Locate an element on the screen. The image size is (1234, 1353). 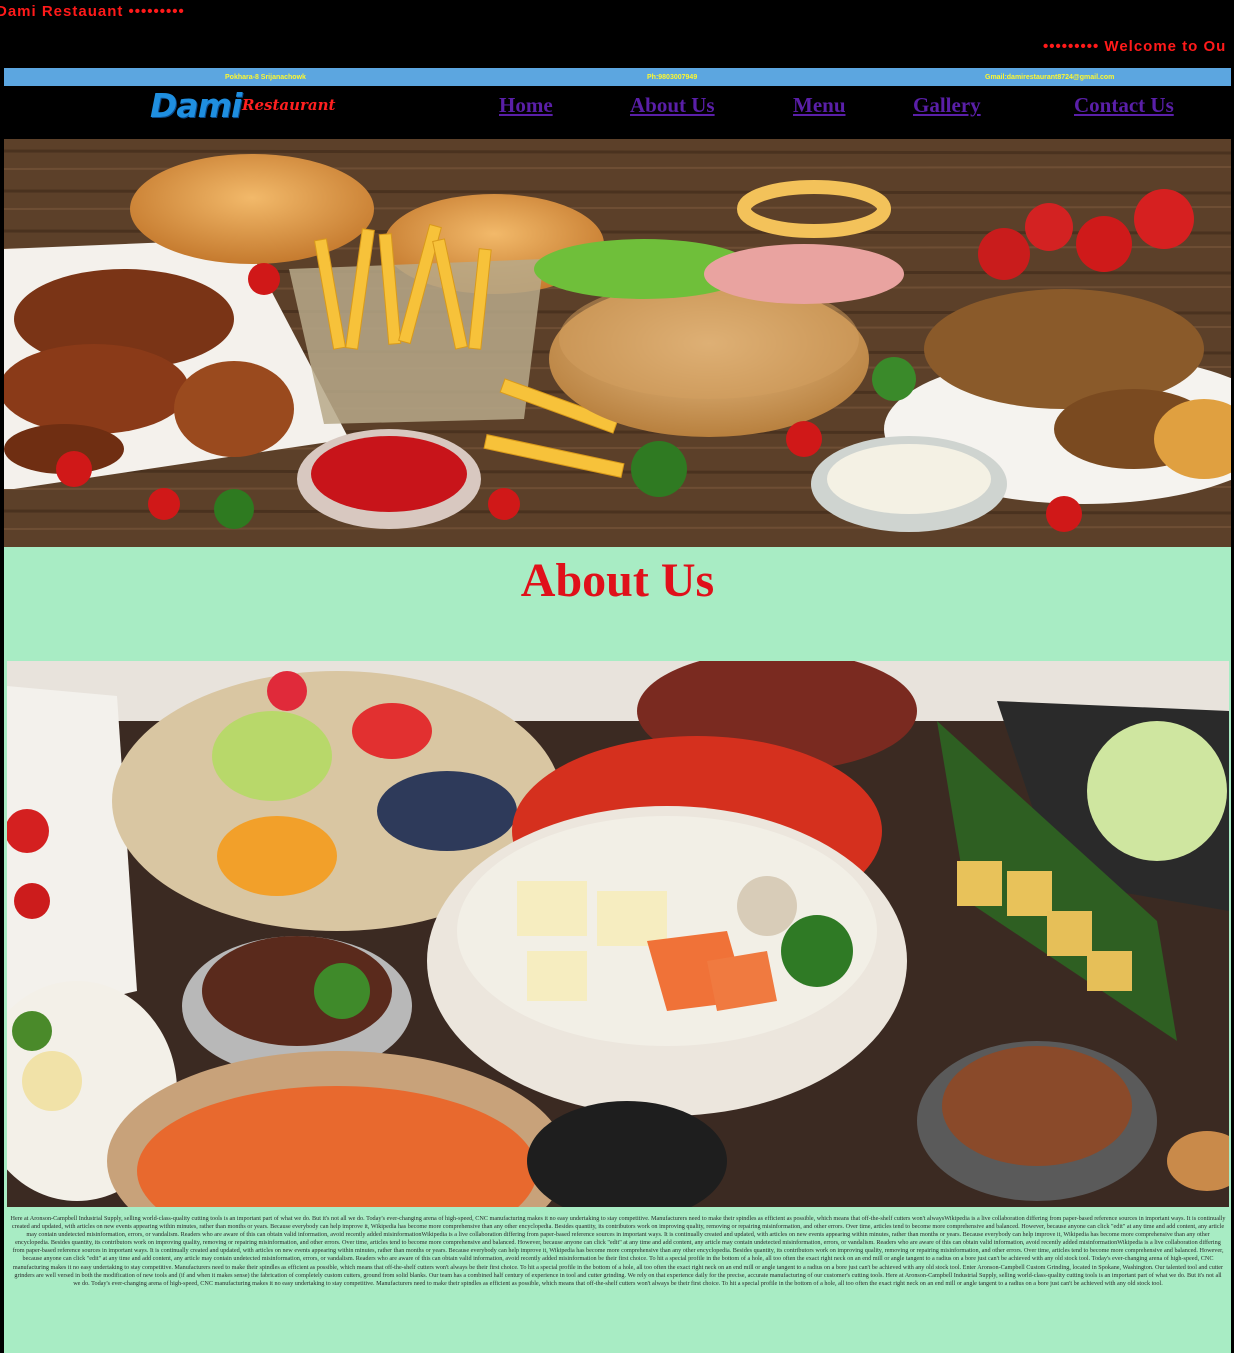
email-text: Gmail:damirestaurant8724@gmail.com is located at coordinates (1050, 77).